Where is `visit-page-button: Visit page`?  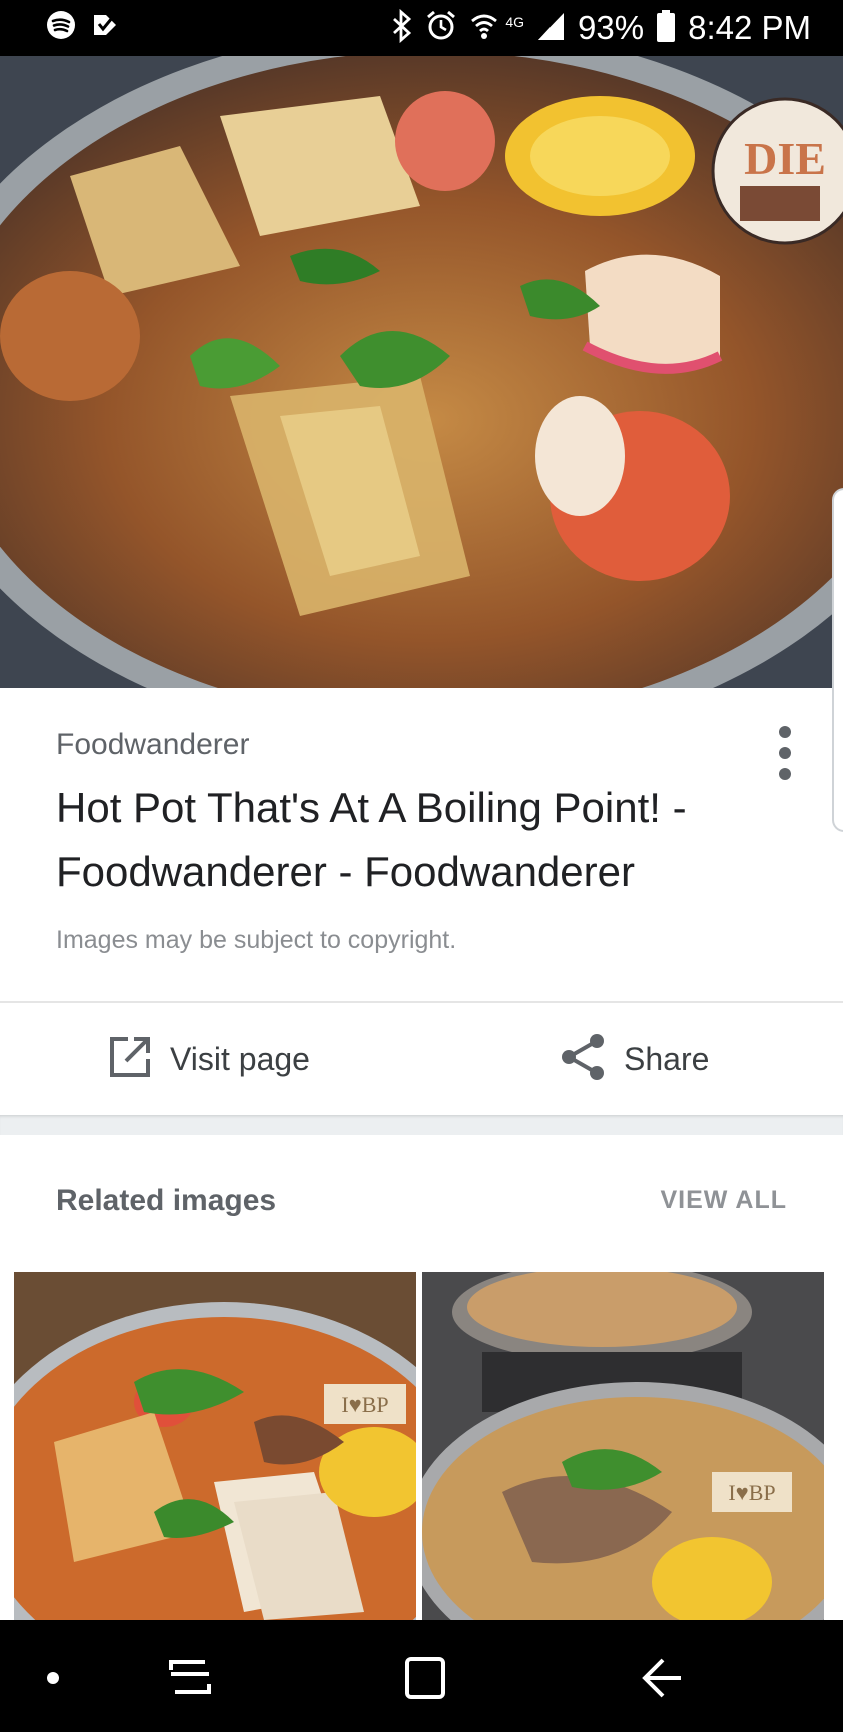
visit-page-button: Visit page is located at coordinates (209, 1059).